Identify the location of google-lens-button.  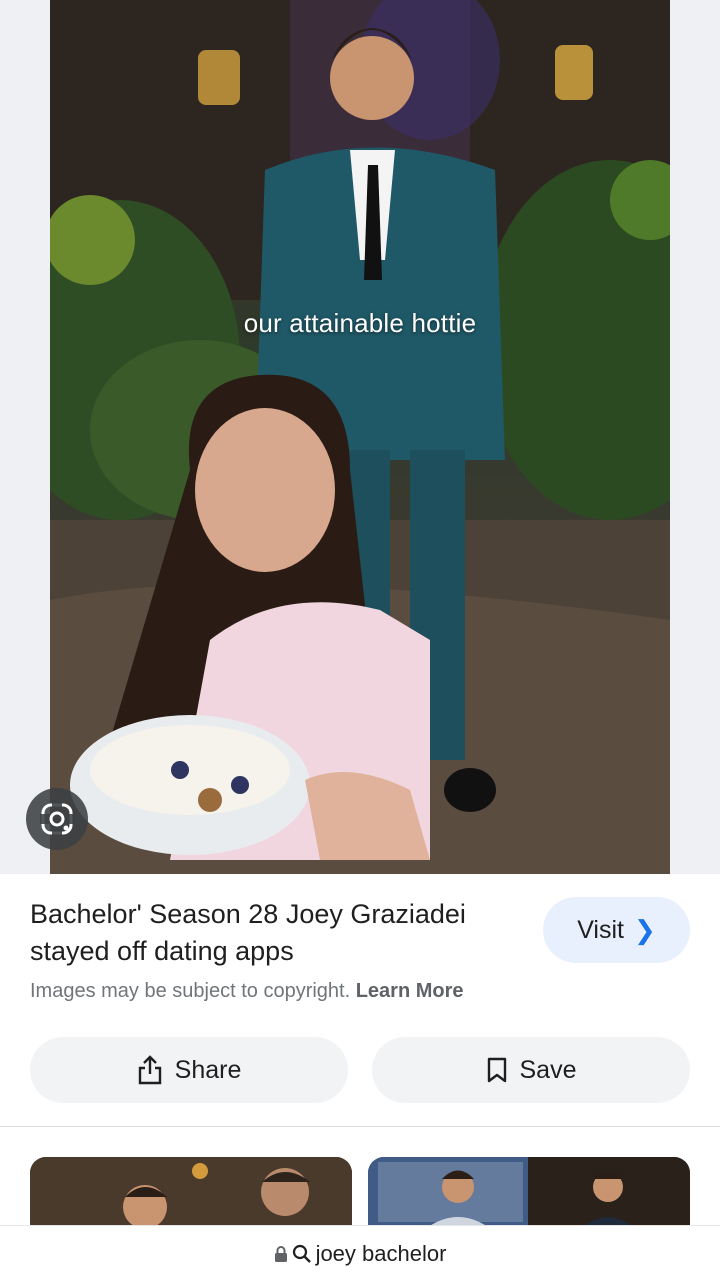
(57, 819).